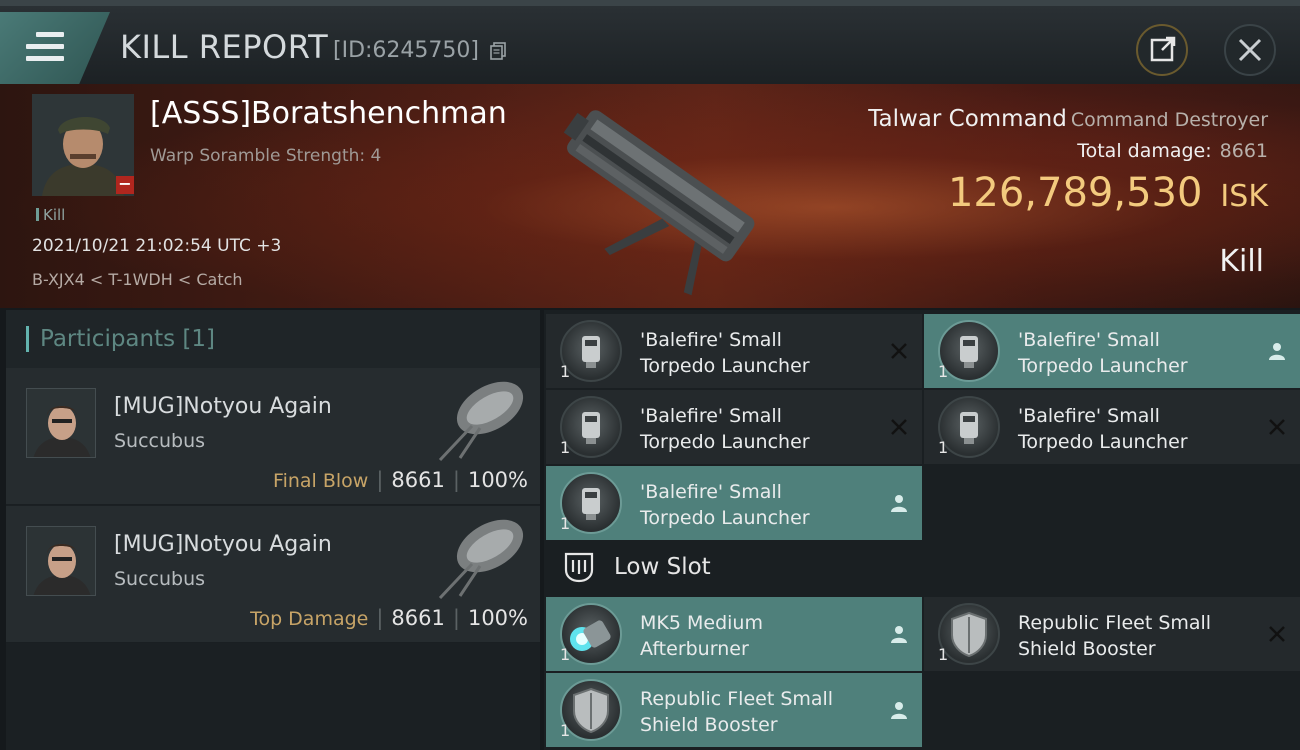 This screenshot has height=750, width=1300. Describe the element at coordinates (273, 339) in the screenshot. I see `participants-header: Participants [1]` at that location.